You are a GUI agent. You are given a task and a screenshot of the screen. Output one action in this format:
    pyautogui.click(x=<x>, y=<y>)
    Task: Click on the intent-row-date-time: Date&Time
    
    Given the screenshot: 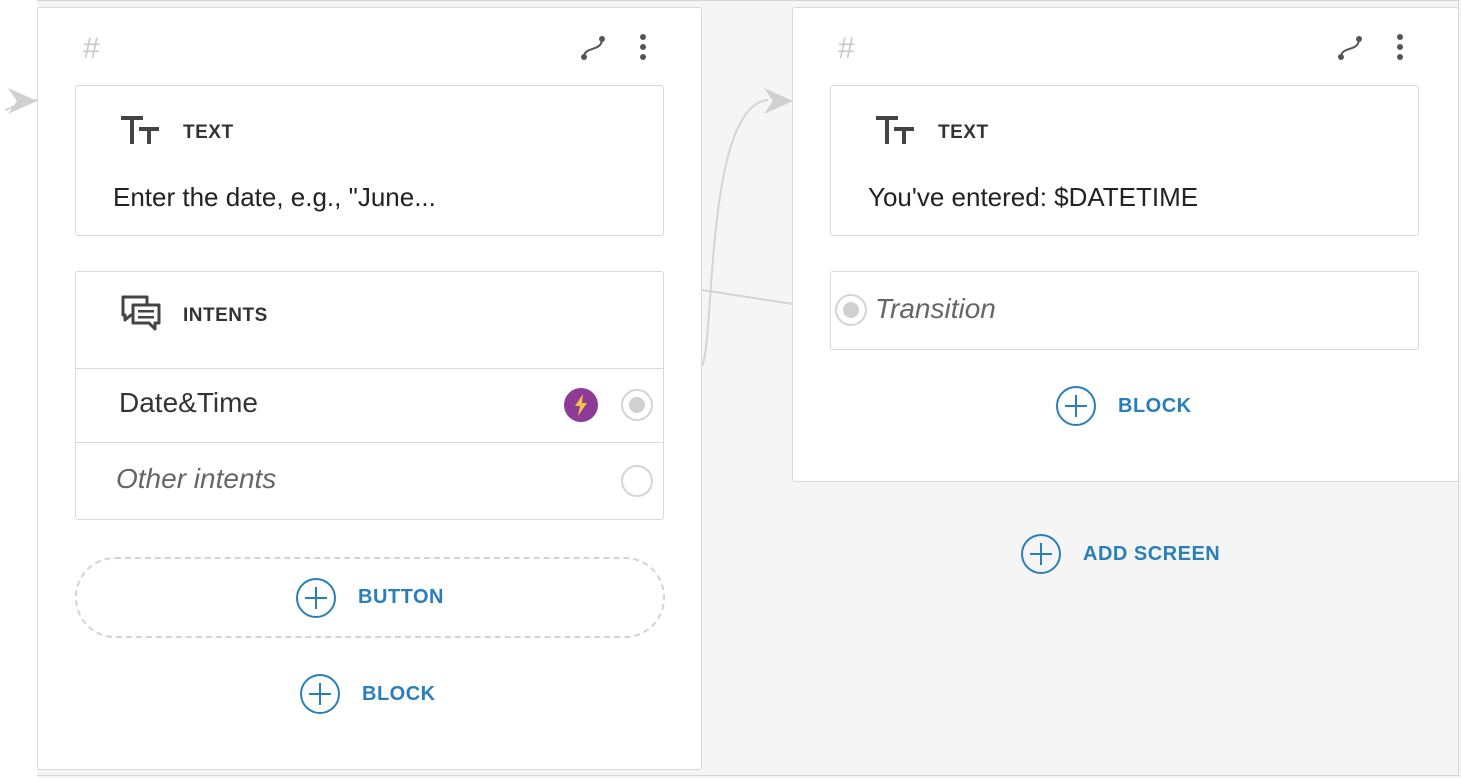 What is the action you would take?
    pyautogui.click(x=369, y=405)
    